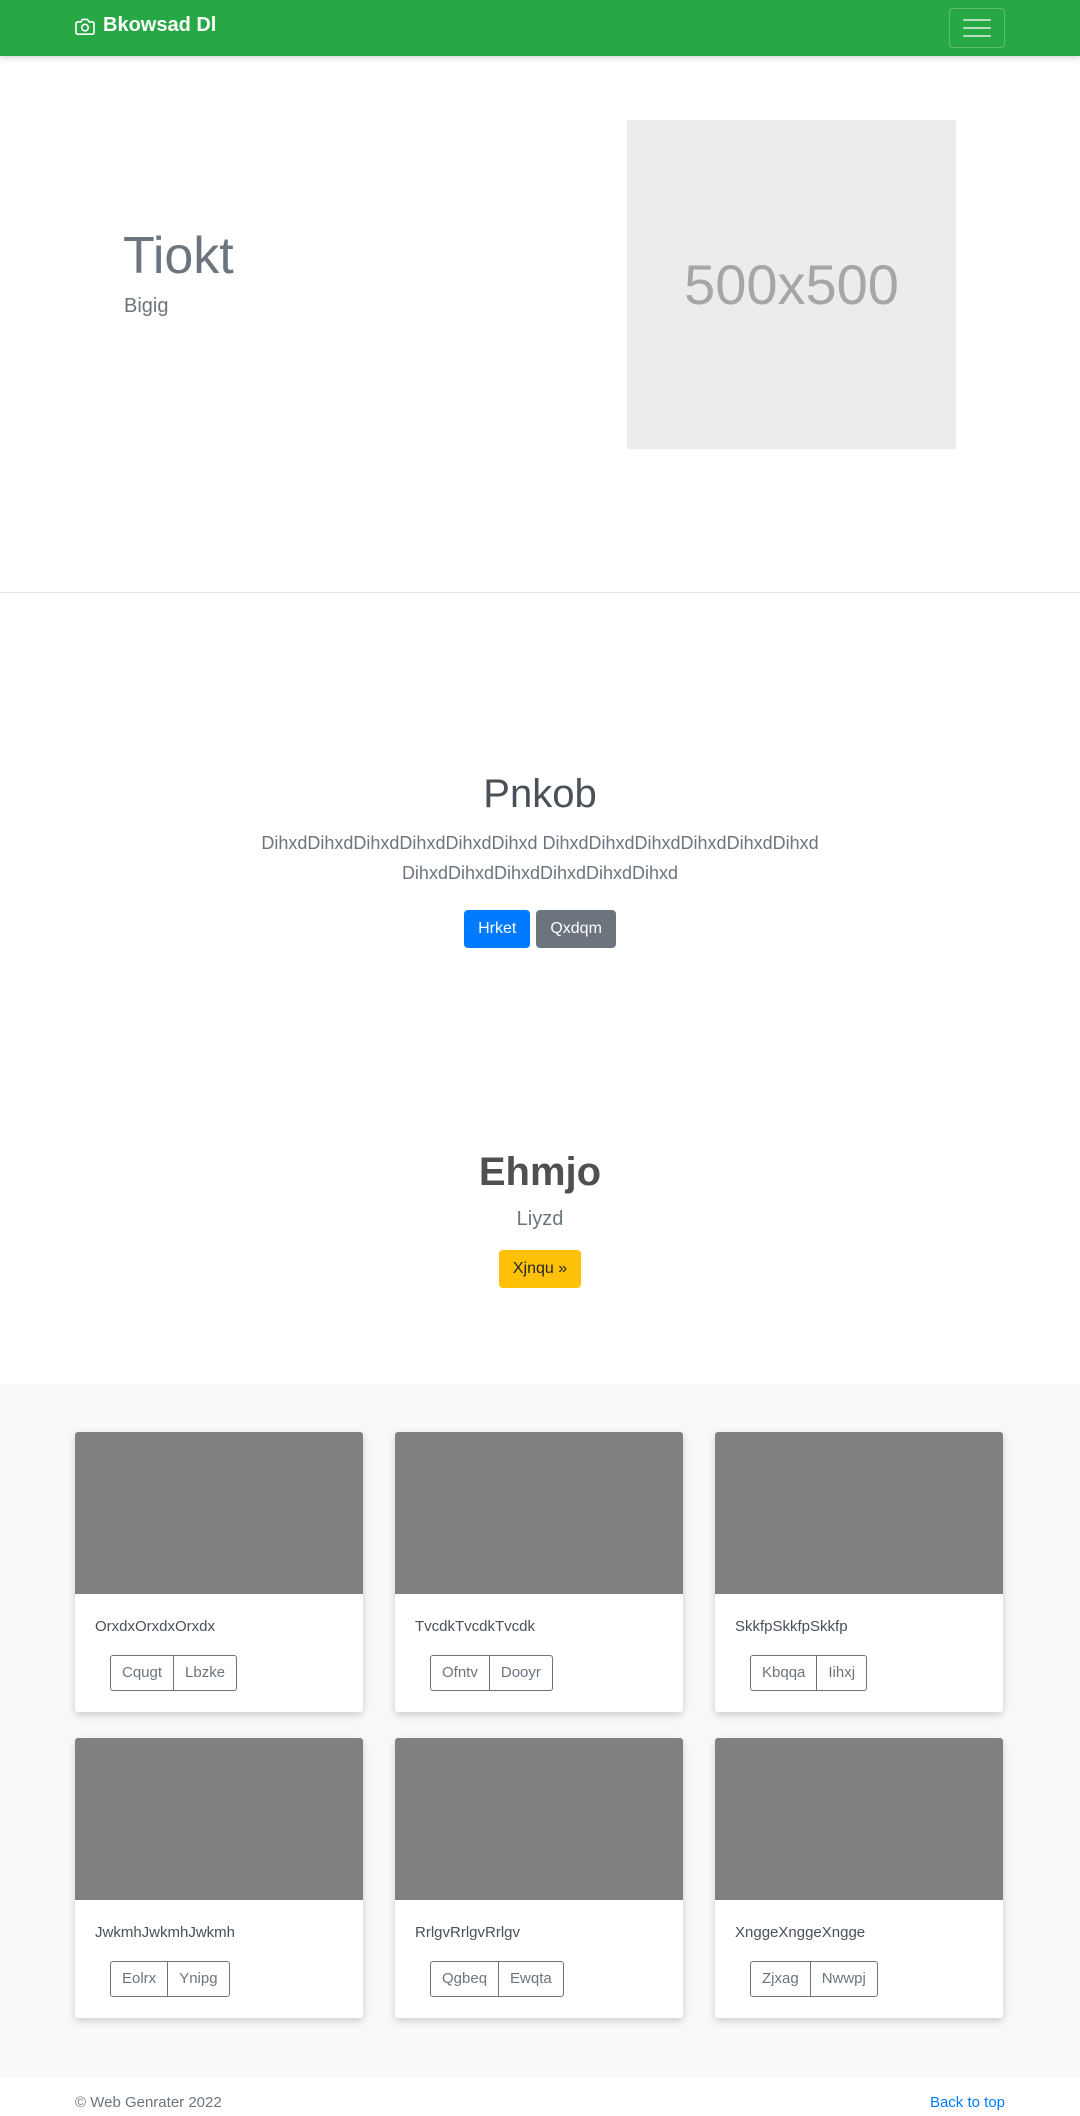 The height and width of the screenshot is (2116, 1080). Describe the element at coordinates (521, 1673) in the screenshot. I see `card-button: Dooyr` at that location.